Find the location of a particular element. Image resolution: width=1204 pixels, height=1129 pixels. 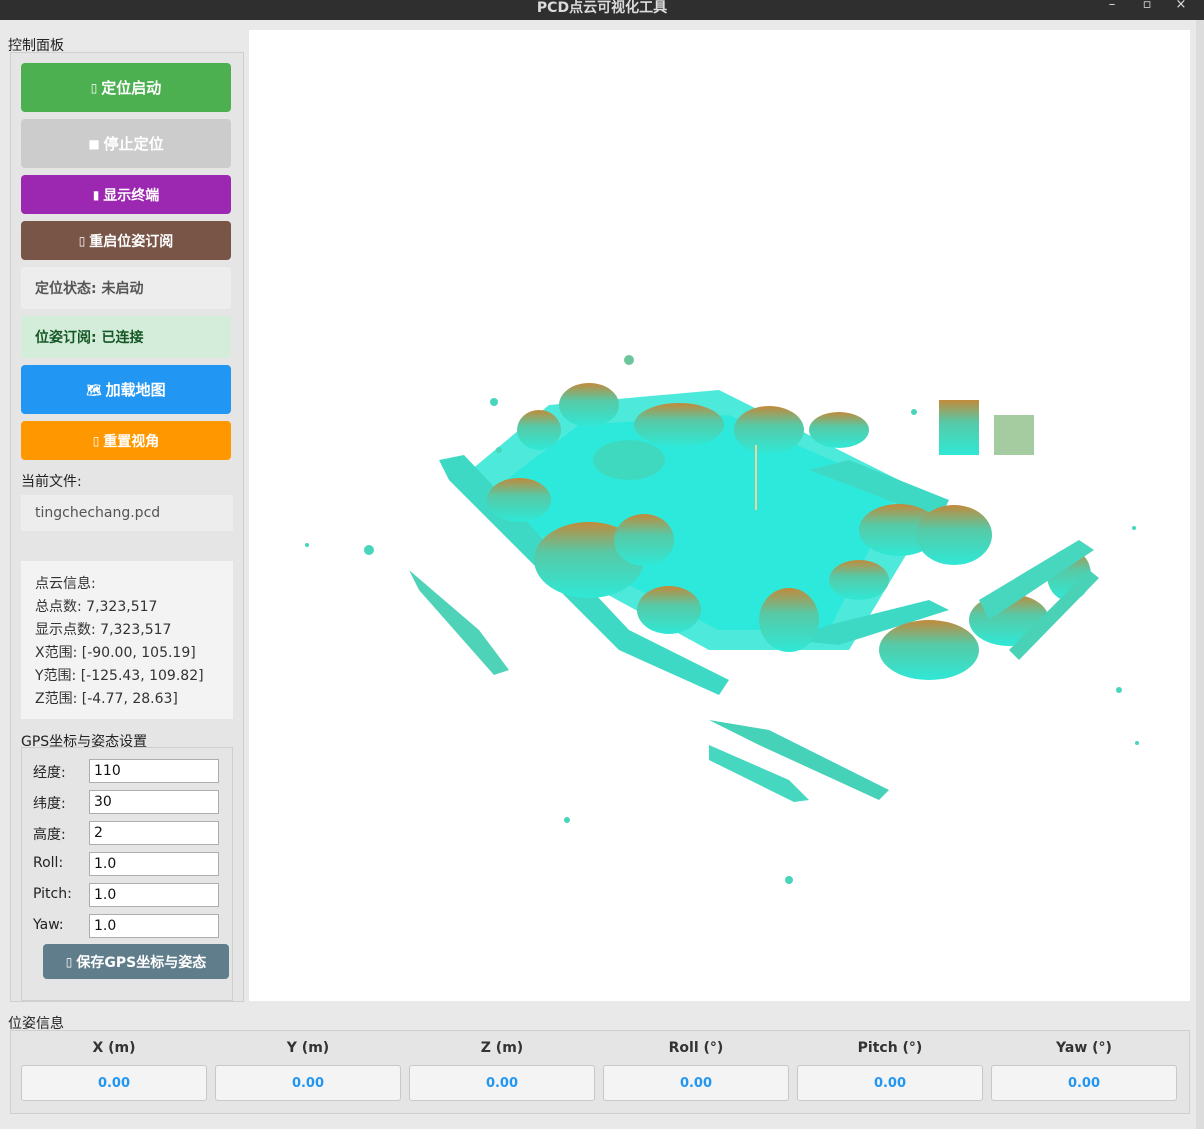

save-gps-pose-button: ▯ 保存GPS坐标与姿态 is located at coordinates (136, 961).